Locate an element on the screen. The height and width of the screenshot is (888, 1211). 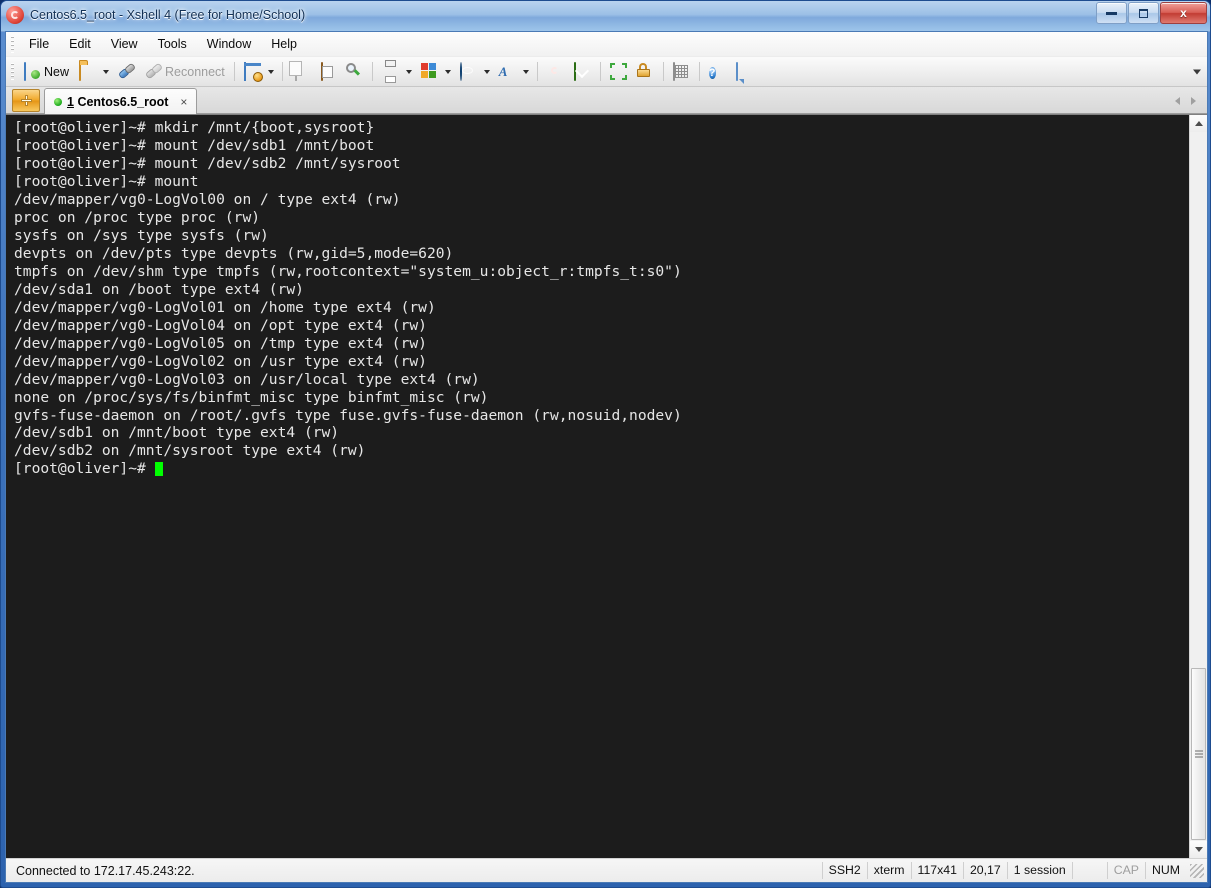
reconnect-label: Reconnect is located at coordinates (195, 71).